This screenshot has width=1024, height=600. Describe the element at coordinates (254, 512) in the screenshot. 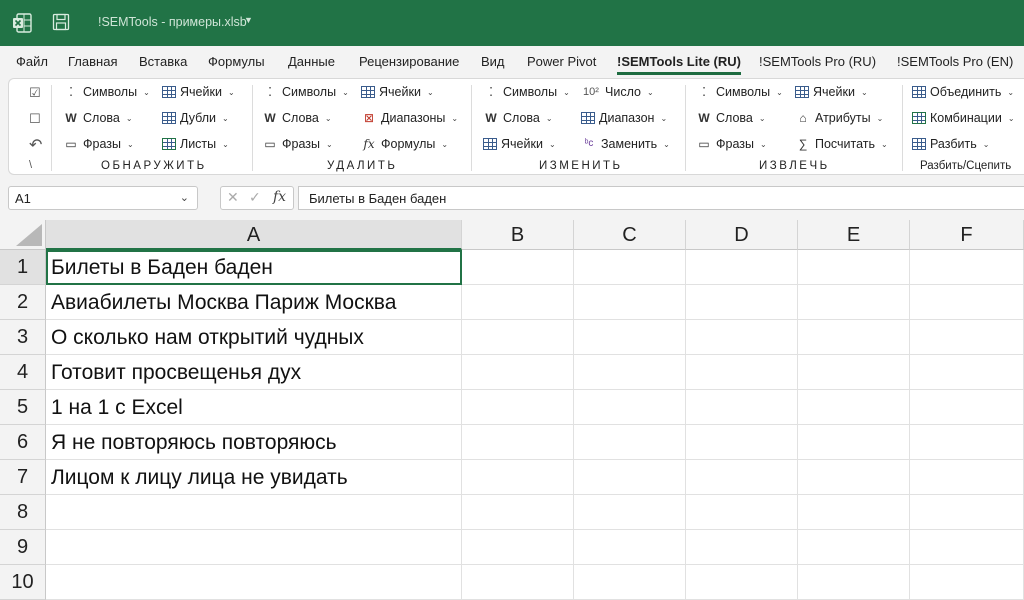

I see `cell-a8` at that location.